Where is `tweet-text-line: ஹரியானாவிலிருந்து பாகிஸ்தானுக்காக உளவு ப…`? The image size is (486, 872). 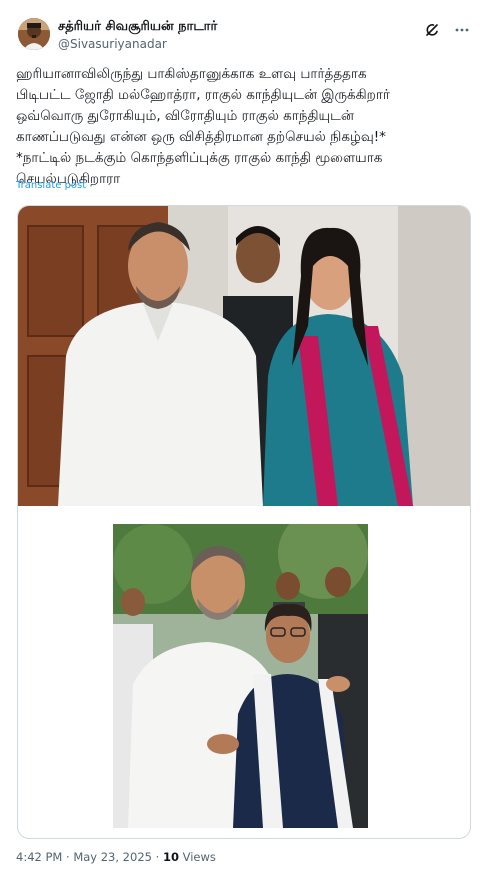
tweet-text-line: ஹரியானாவிலிருந்து பாகிஸ்தானுக்காக உளவு ப… is located at coordinates (191, 74).